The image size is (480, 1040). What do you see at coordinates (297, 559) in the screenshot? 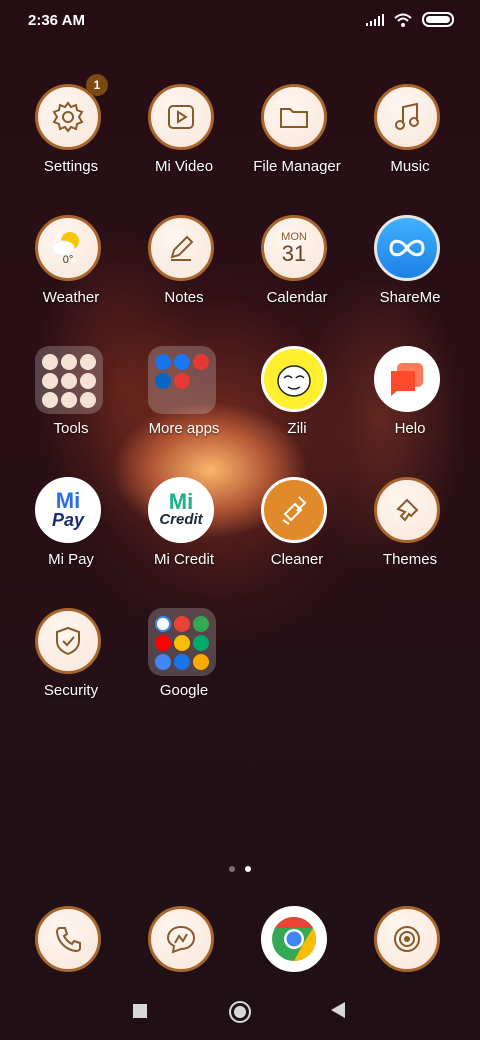
I see `app-label: Cleaner` at bounding box center [297, 559].